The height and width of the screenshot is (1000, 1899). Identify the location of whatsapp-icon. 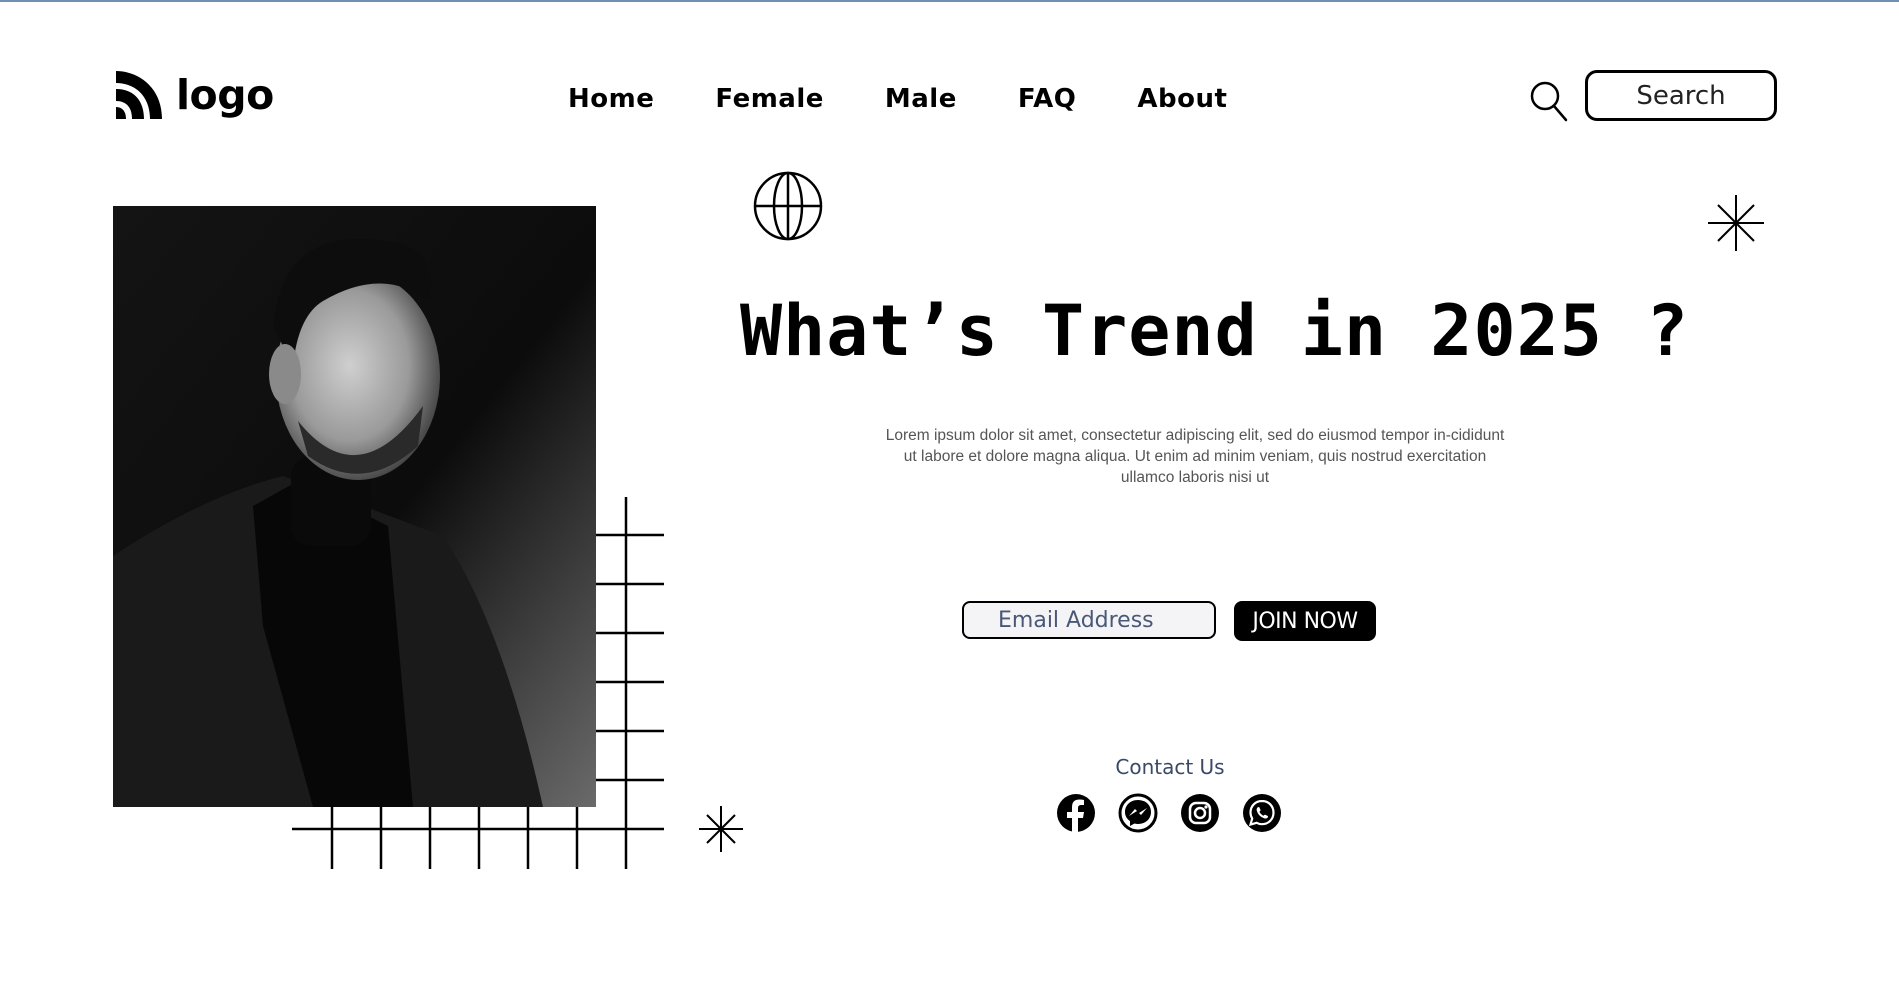
(1262, 813).